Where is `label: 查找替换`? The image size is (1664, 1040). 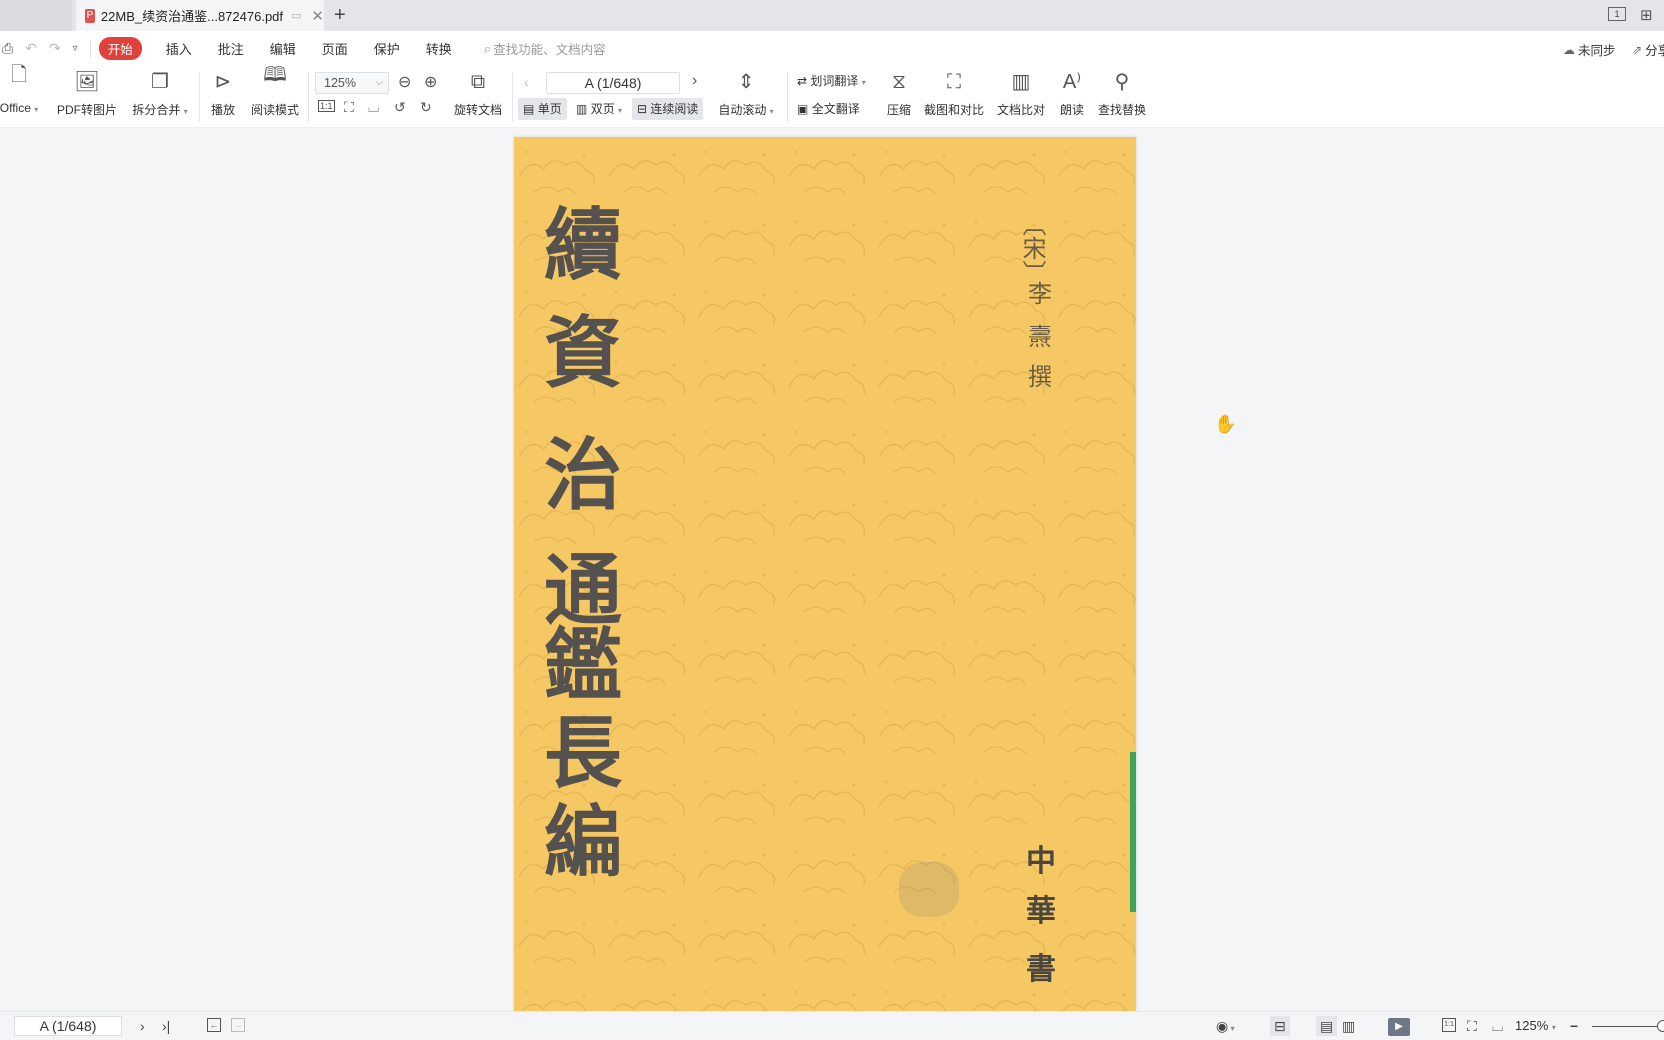
label: 查找替换 is located at coordinates (1121, 110).